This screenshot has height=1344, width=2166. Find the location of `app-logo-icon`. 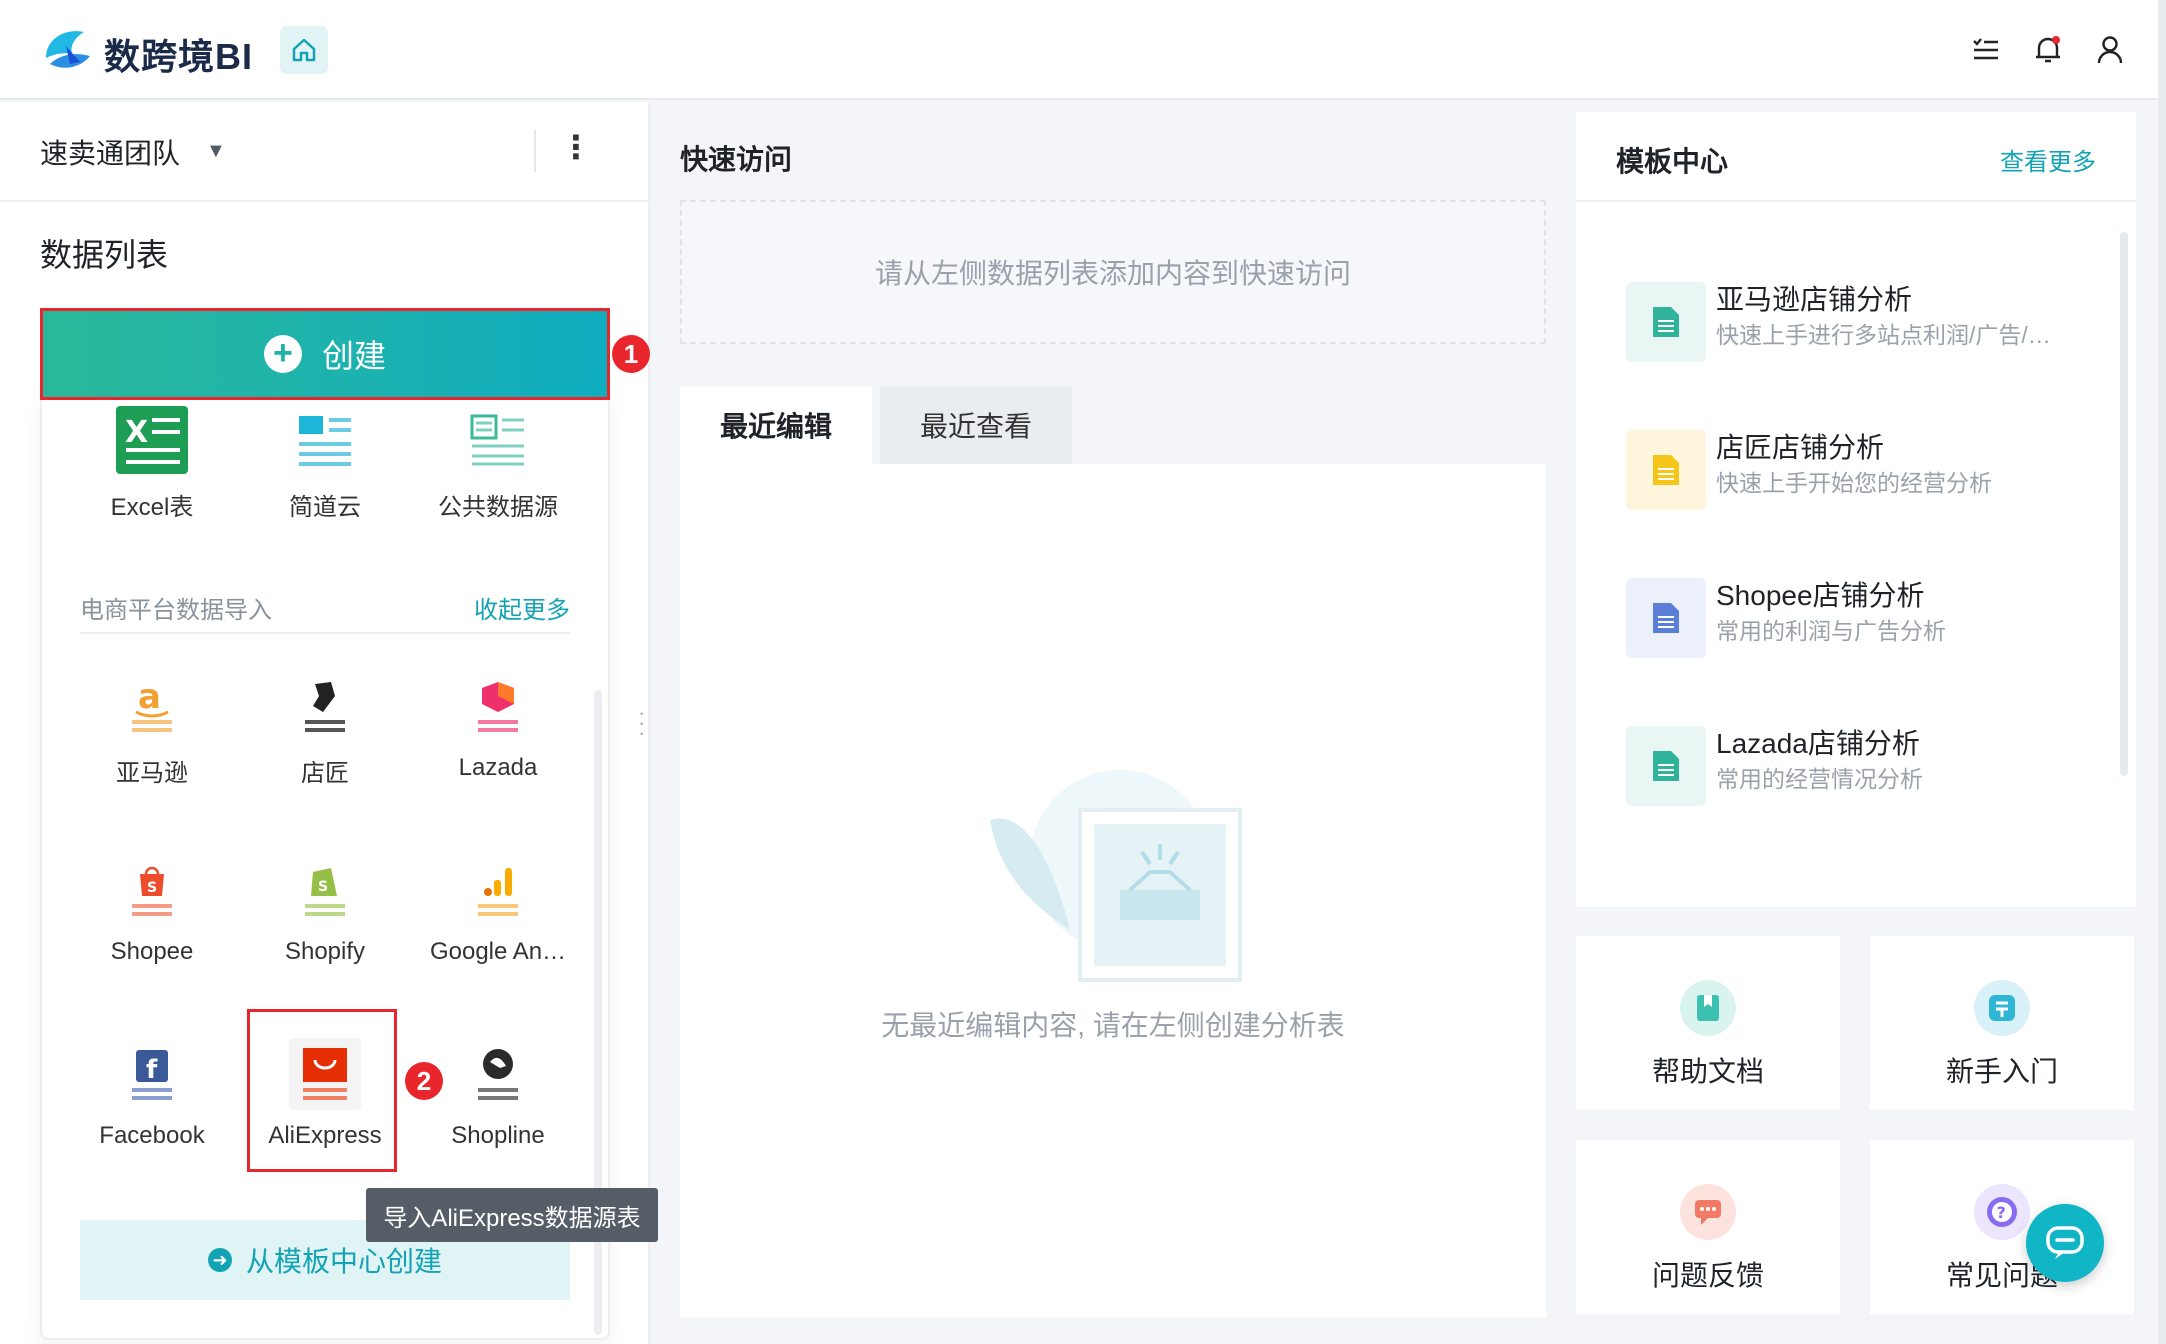

app-logo-icon is located at coordinates (68, 50).